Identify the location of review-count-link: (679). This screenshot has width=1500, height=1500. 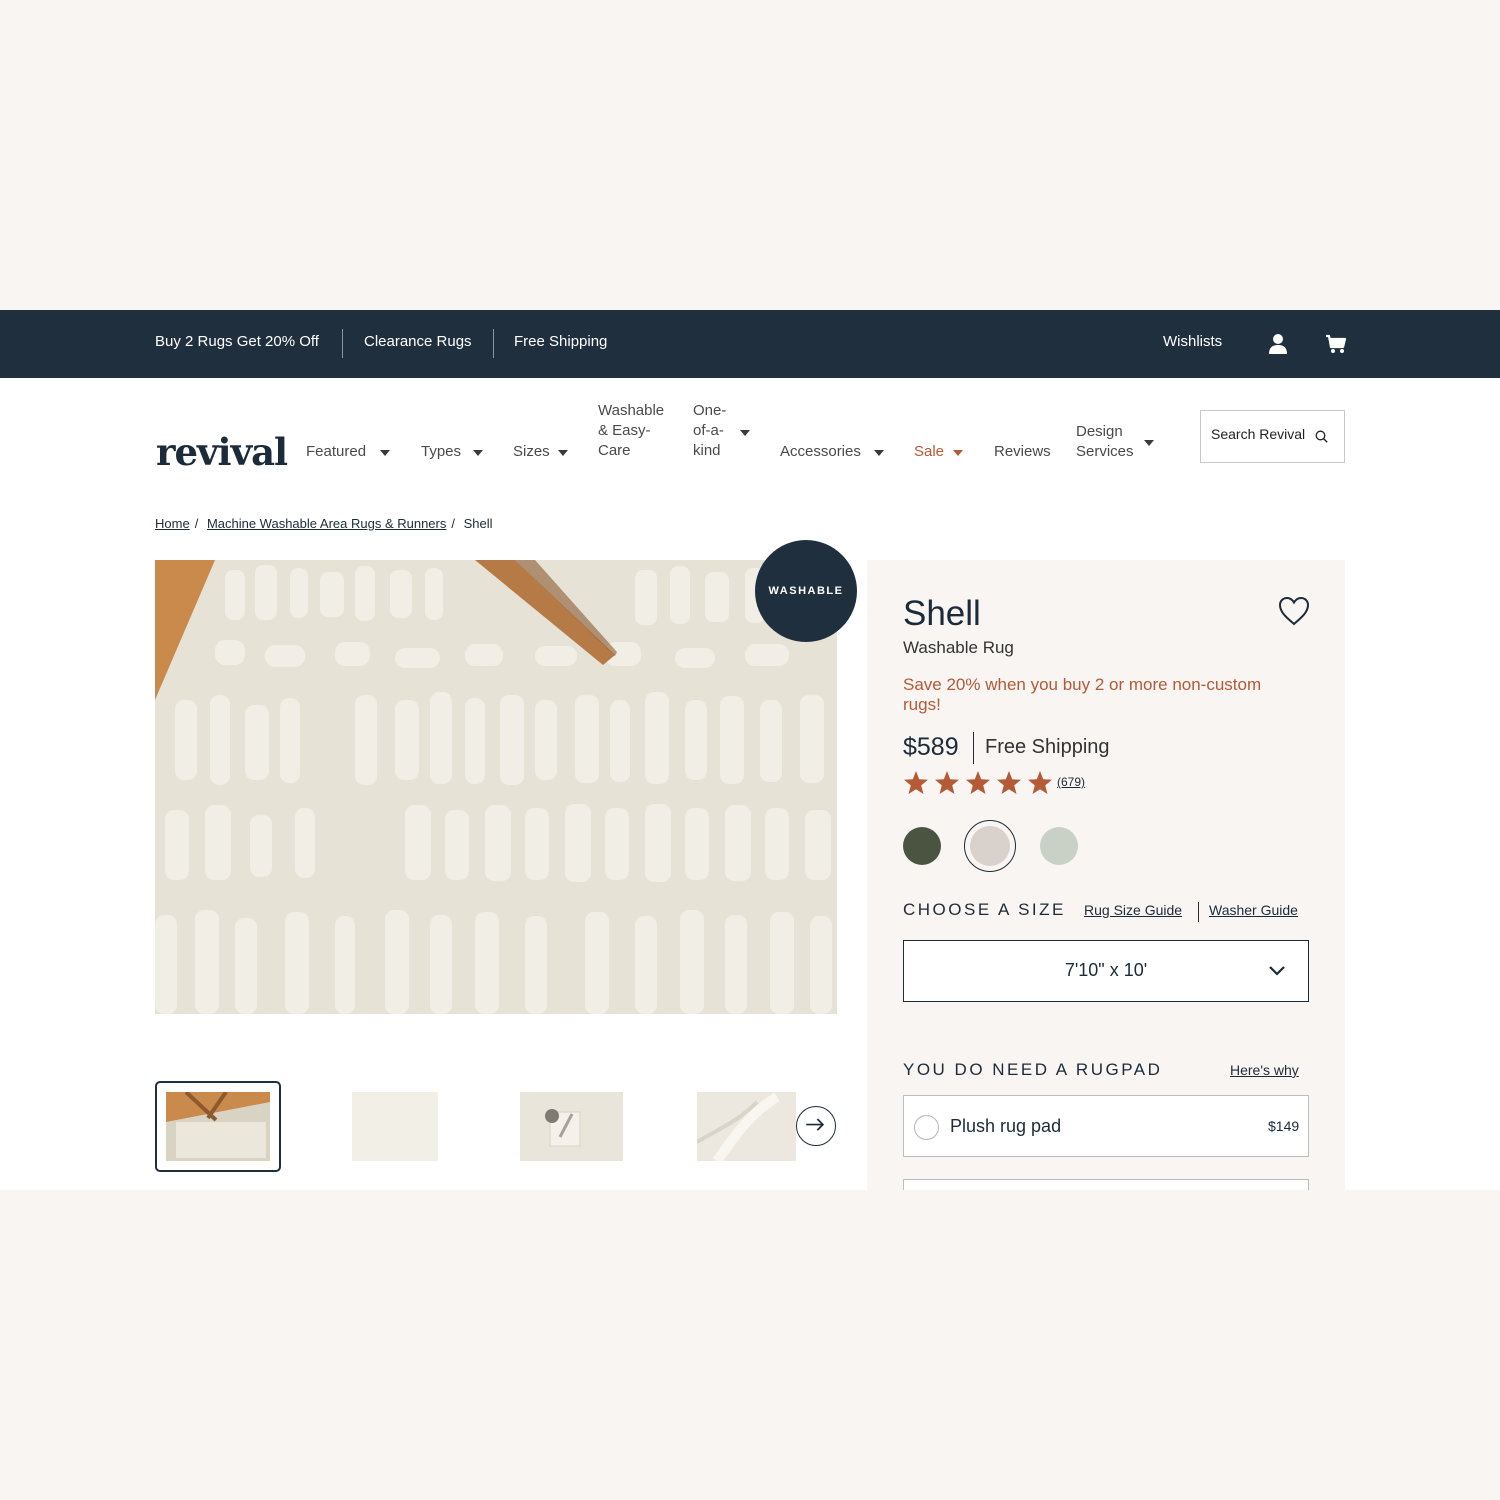
(1071, 782).